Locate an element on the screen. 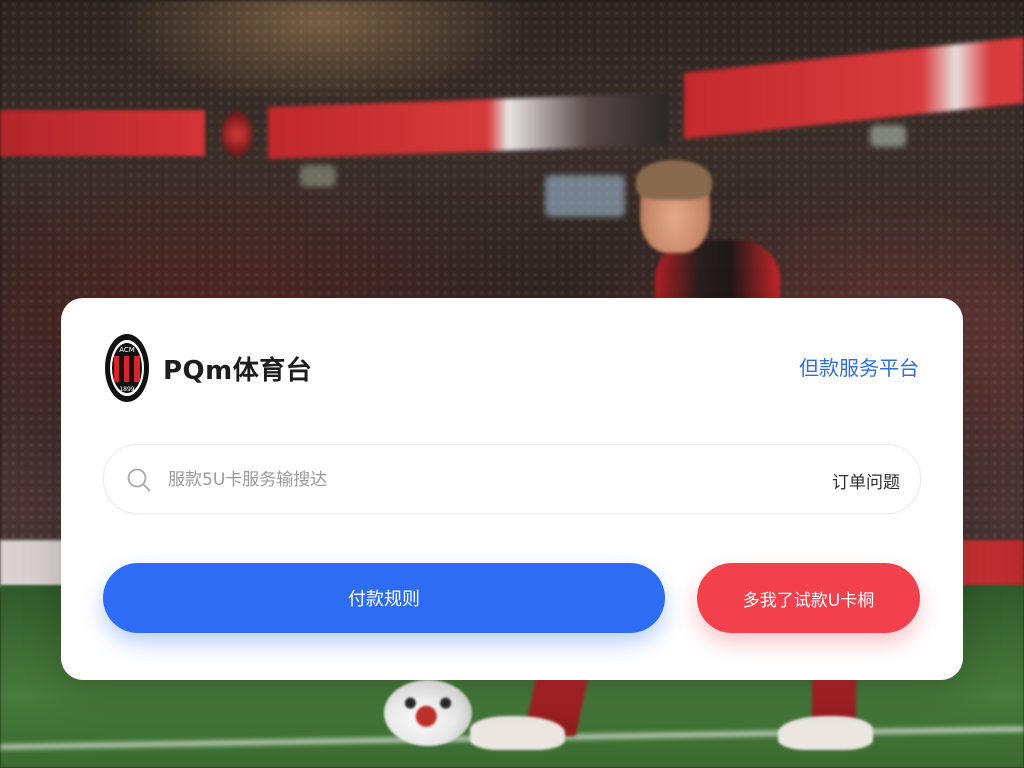 The image size is (1024, 768). club-crest-icon: ACM 1899 is located at coordinates (127, 368).